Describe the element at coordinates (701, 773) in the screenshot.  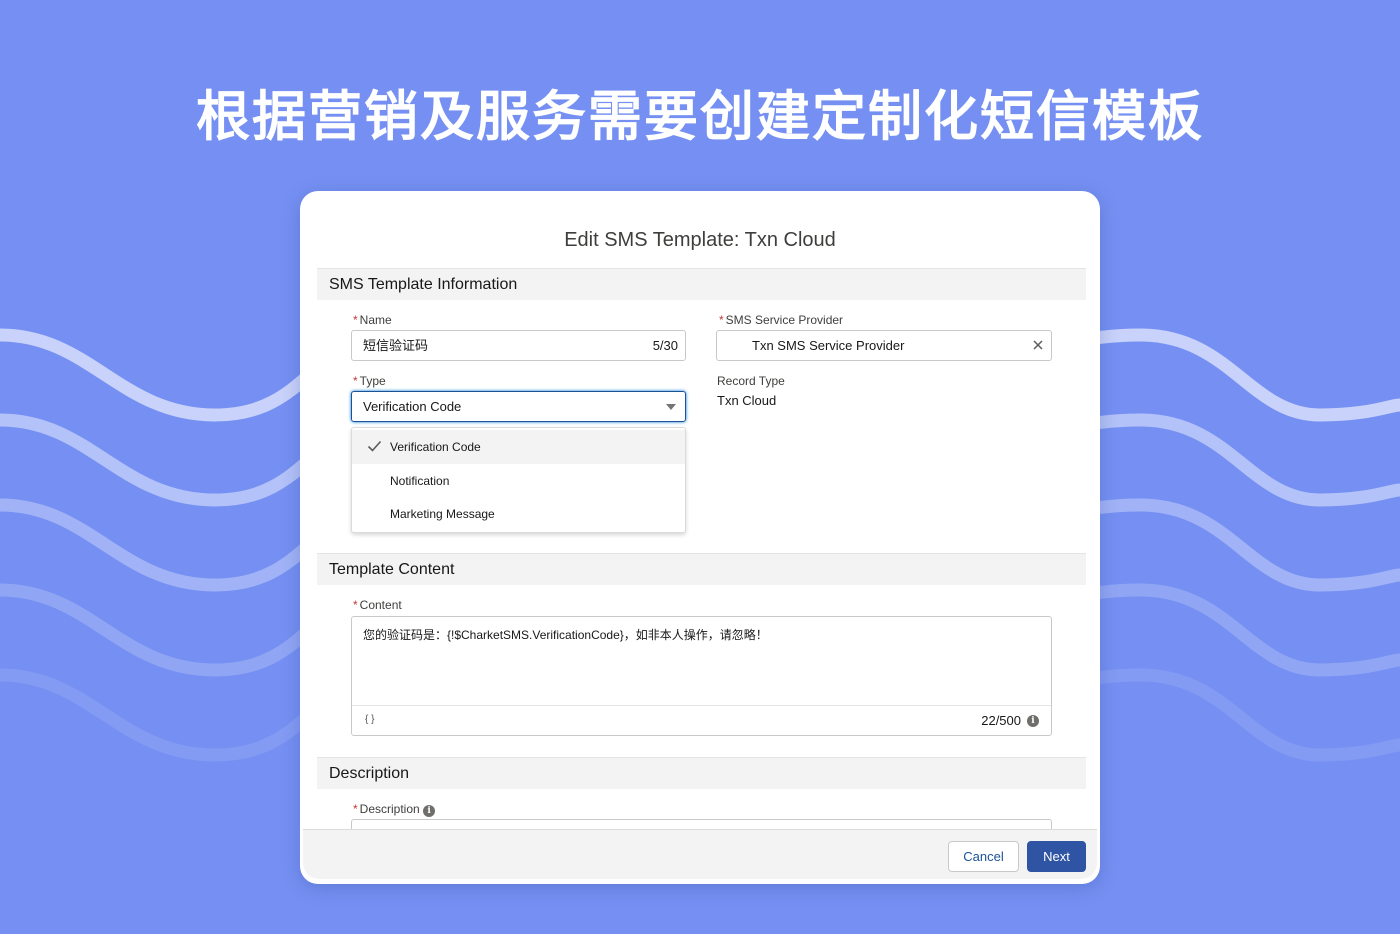
I see `section-header-description: Description` at that location.